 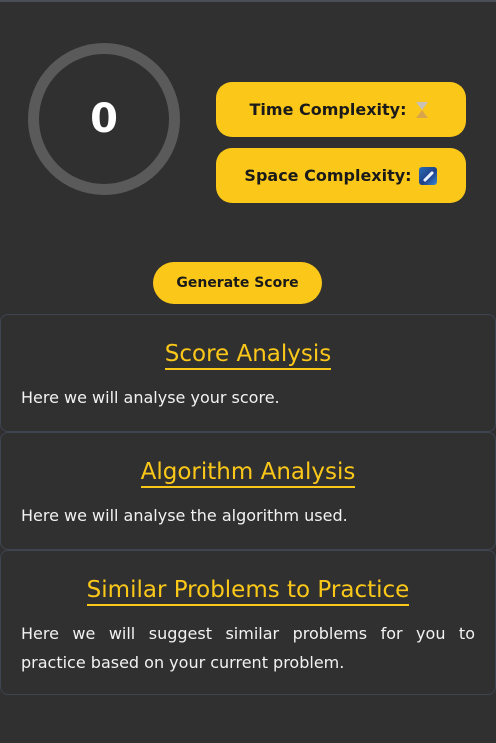 What do you see at coordinates (328, 109) in the screenshot?
I see `time-complexity-label: Time Complexity:` at bounding box center [328, 109].